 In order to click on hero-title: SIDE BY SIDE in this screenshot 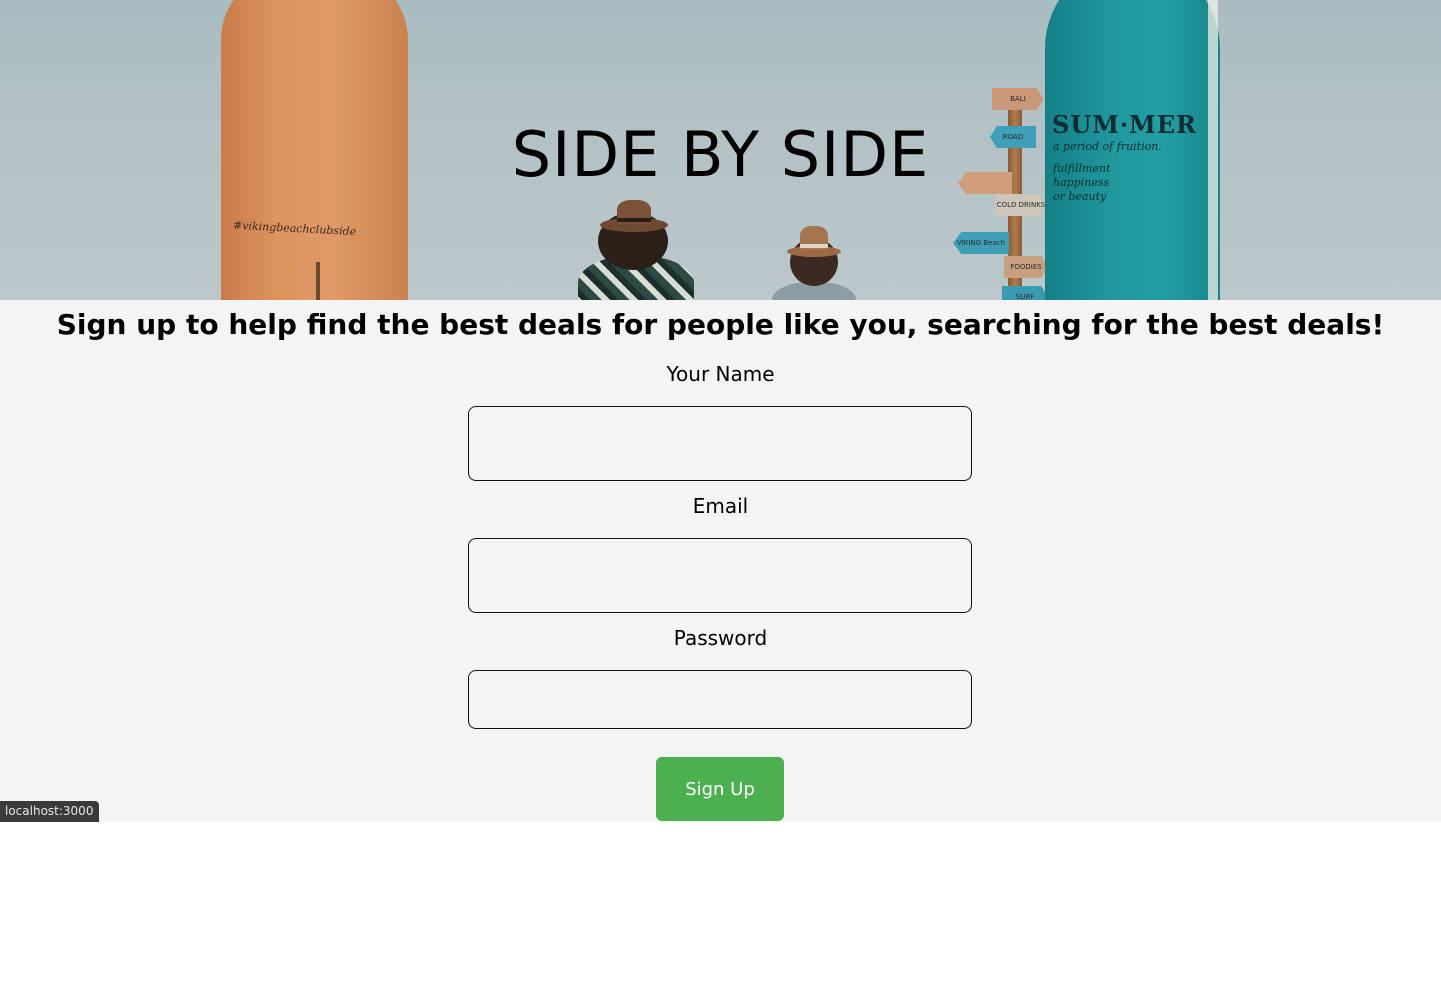, I will do `click(720, 154)`.